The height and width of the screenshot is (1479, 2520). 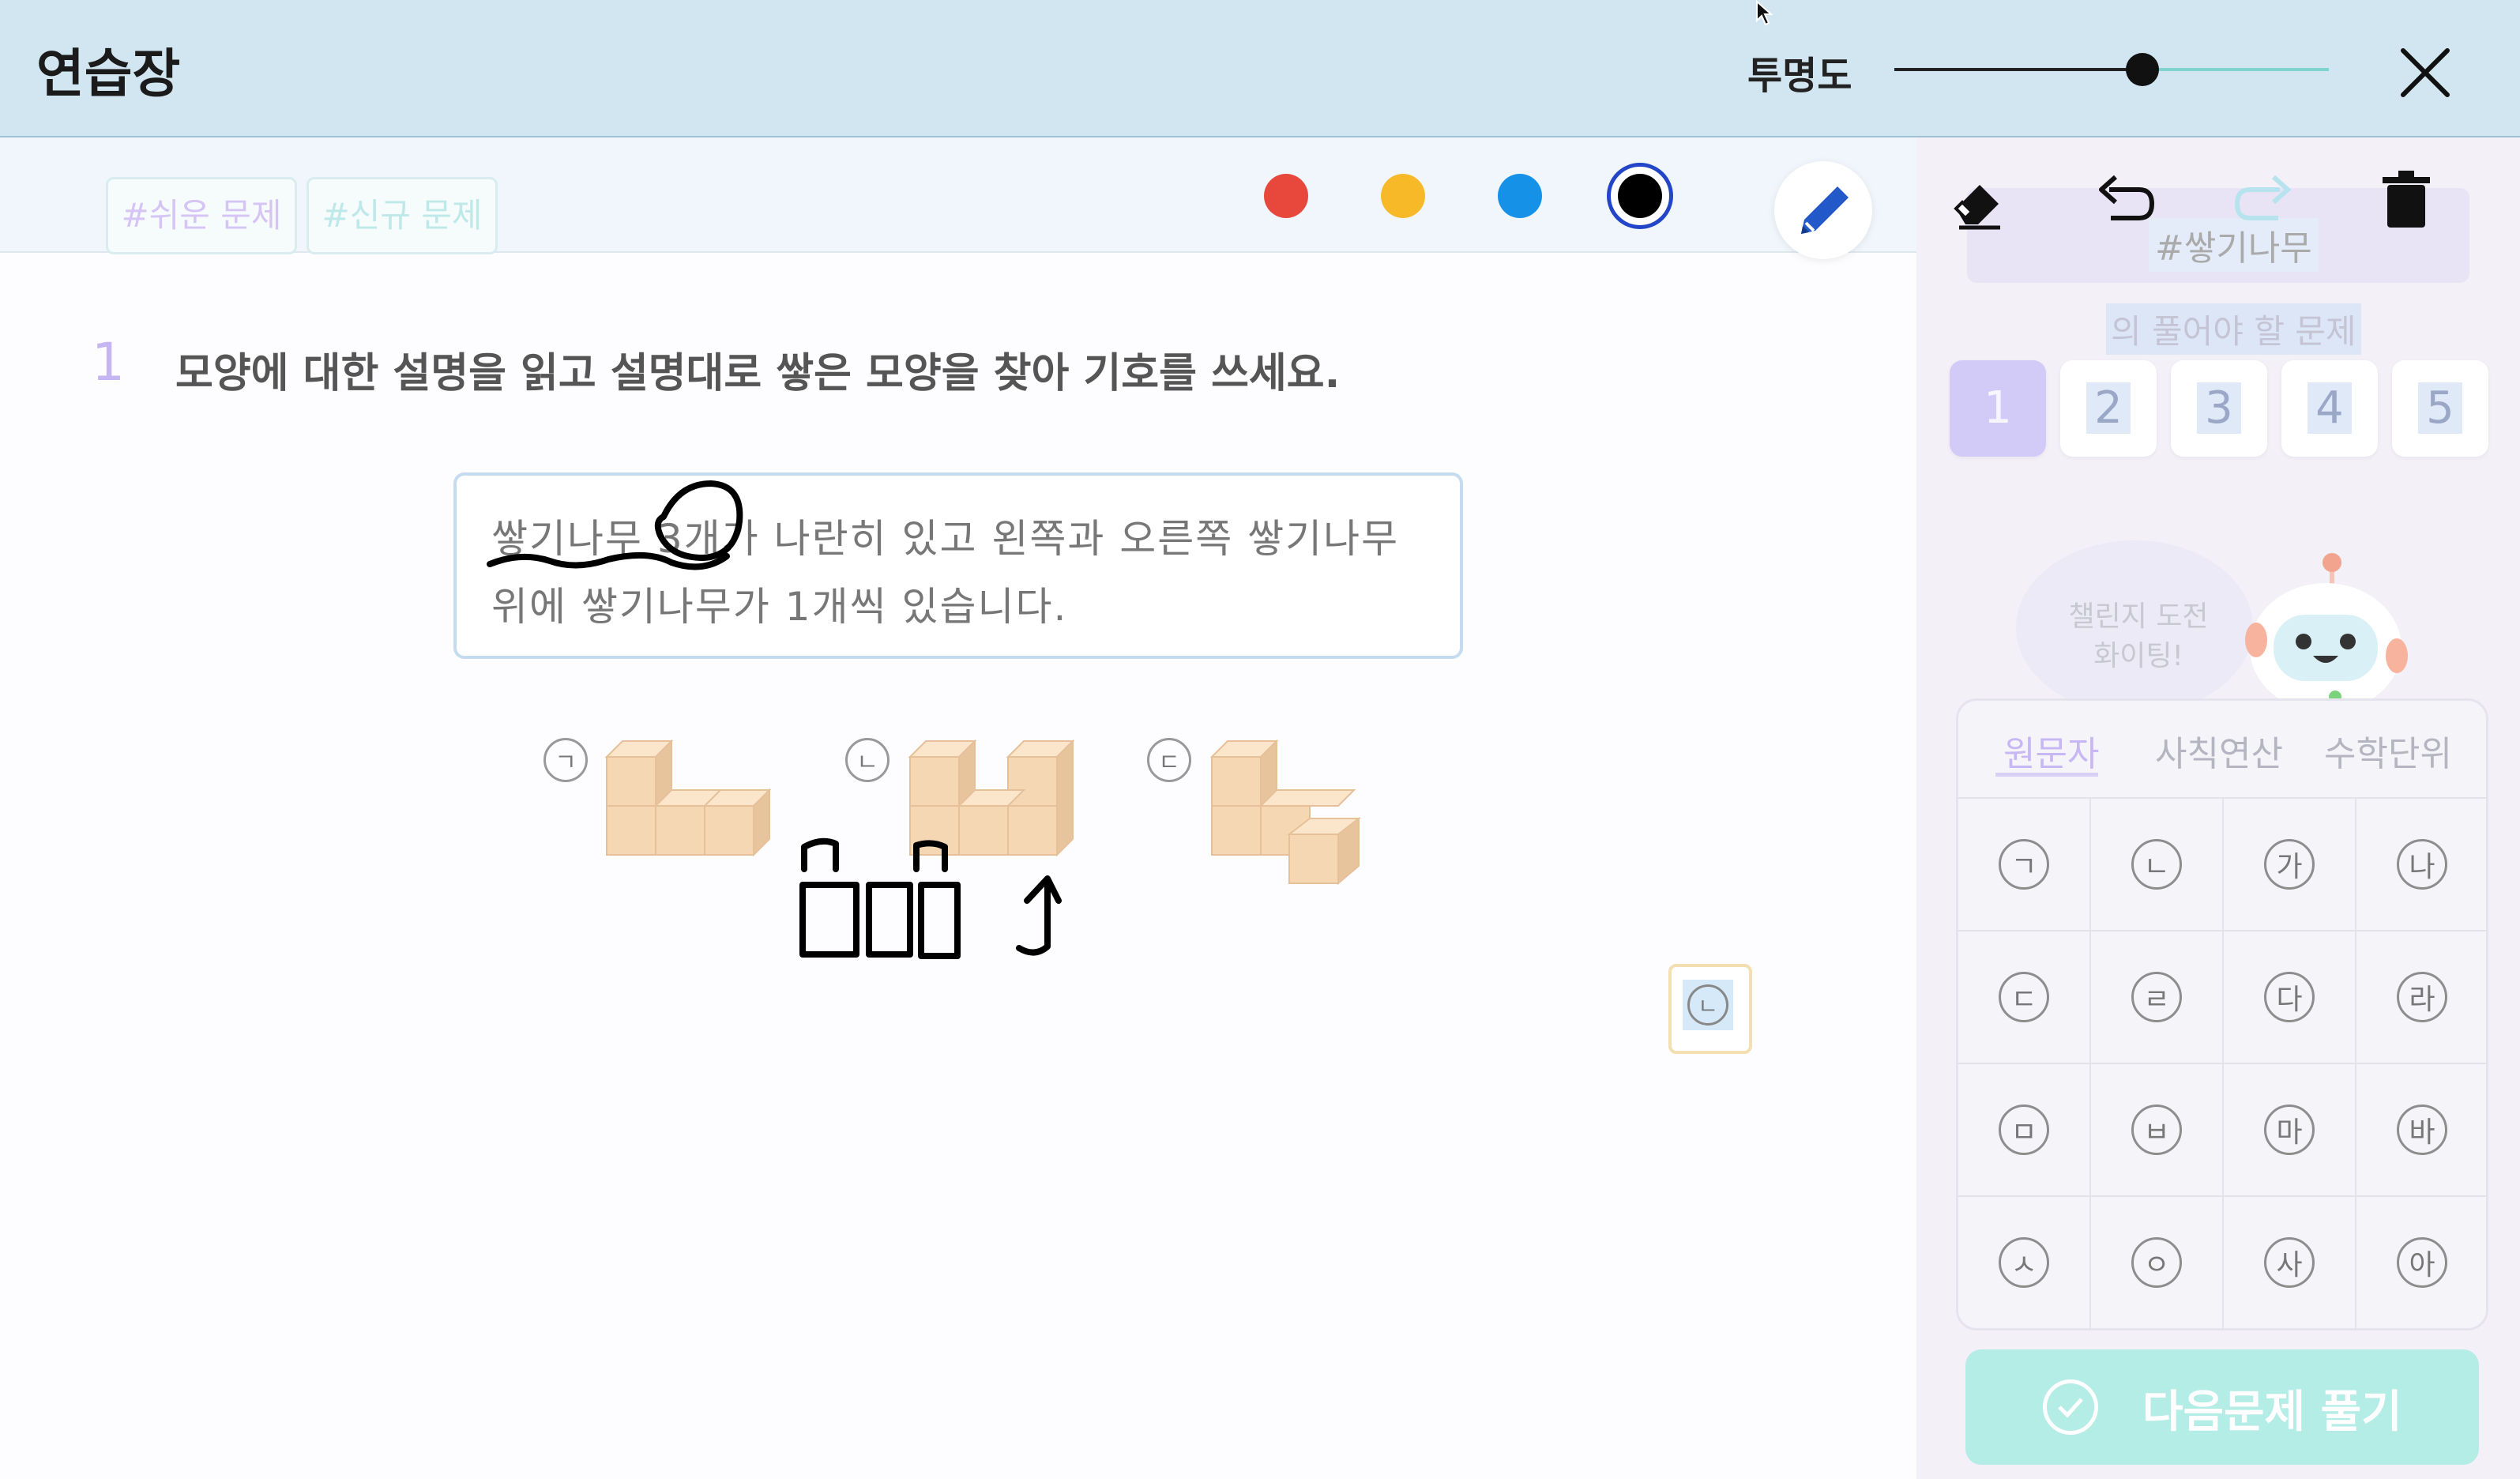 I want to click on keypad-key: ㅅ, so click(x=2024, y=1262).